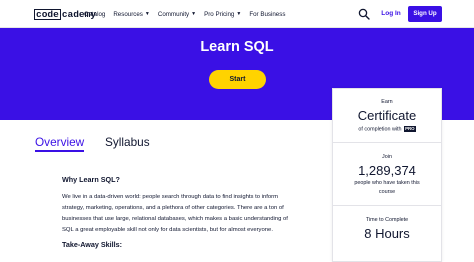 This screenshot has width=474, height=262. I want to click on completion-text: of completion with PRO, so click(387, 129).